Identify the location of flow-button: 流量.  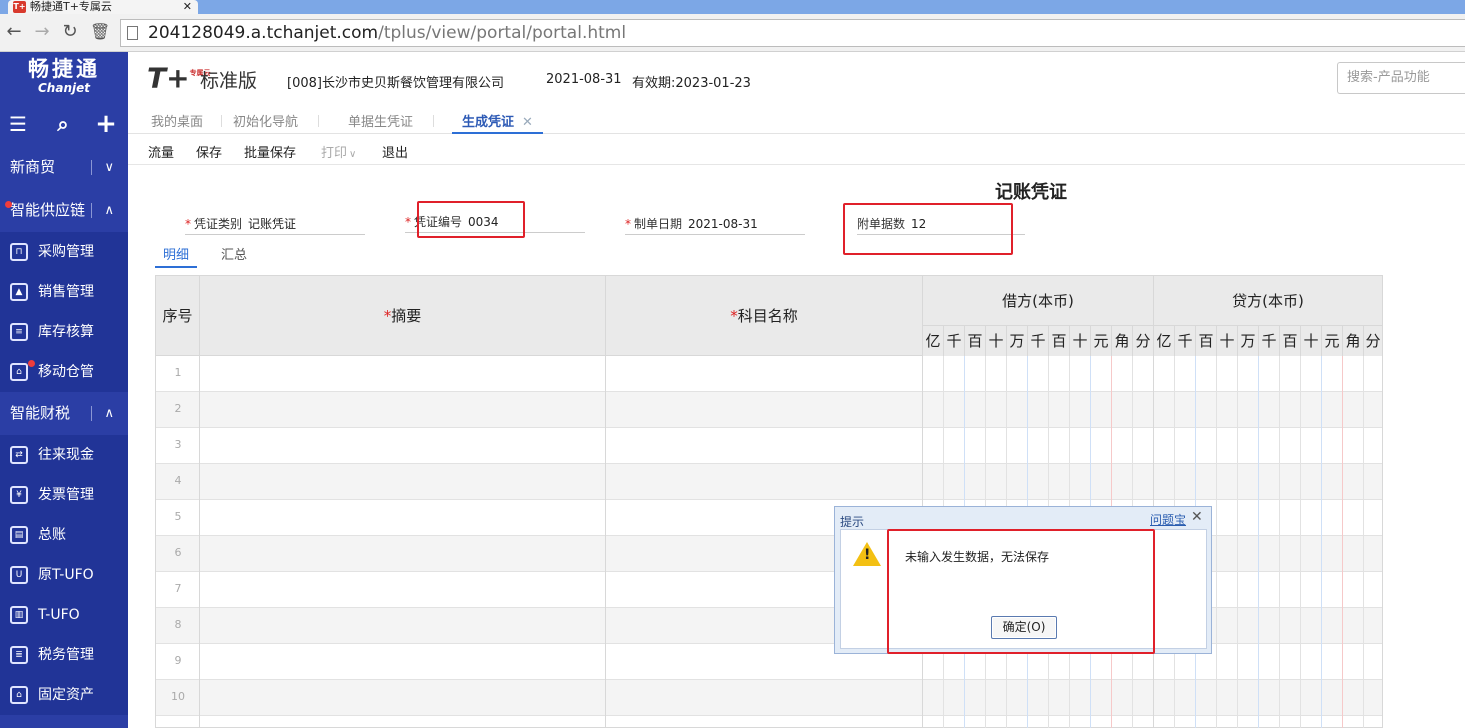
(161, 151).